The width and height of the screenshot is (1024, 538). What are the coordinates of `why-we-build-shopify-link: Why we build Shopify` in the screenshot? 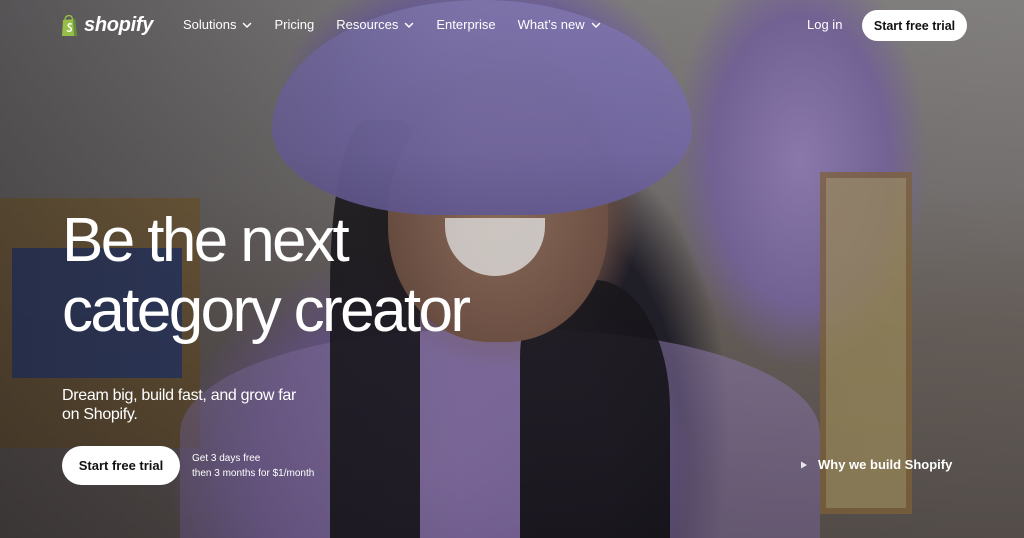 It's located at (876, 464).